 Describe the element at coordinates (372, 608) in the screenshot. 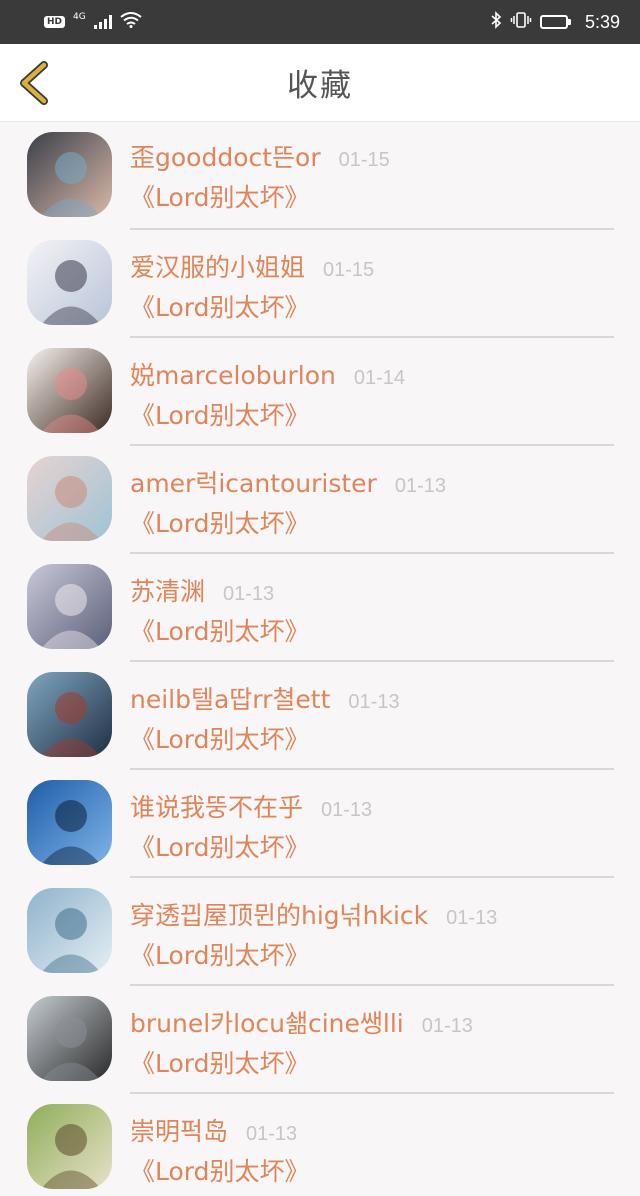

I see `item-content: 苏清渊 01-13 《Lord别太坏》` at that location.